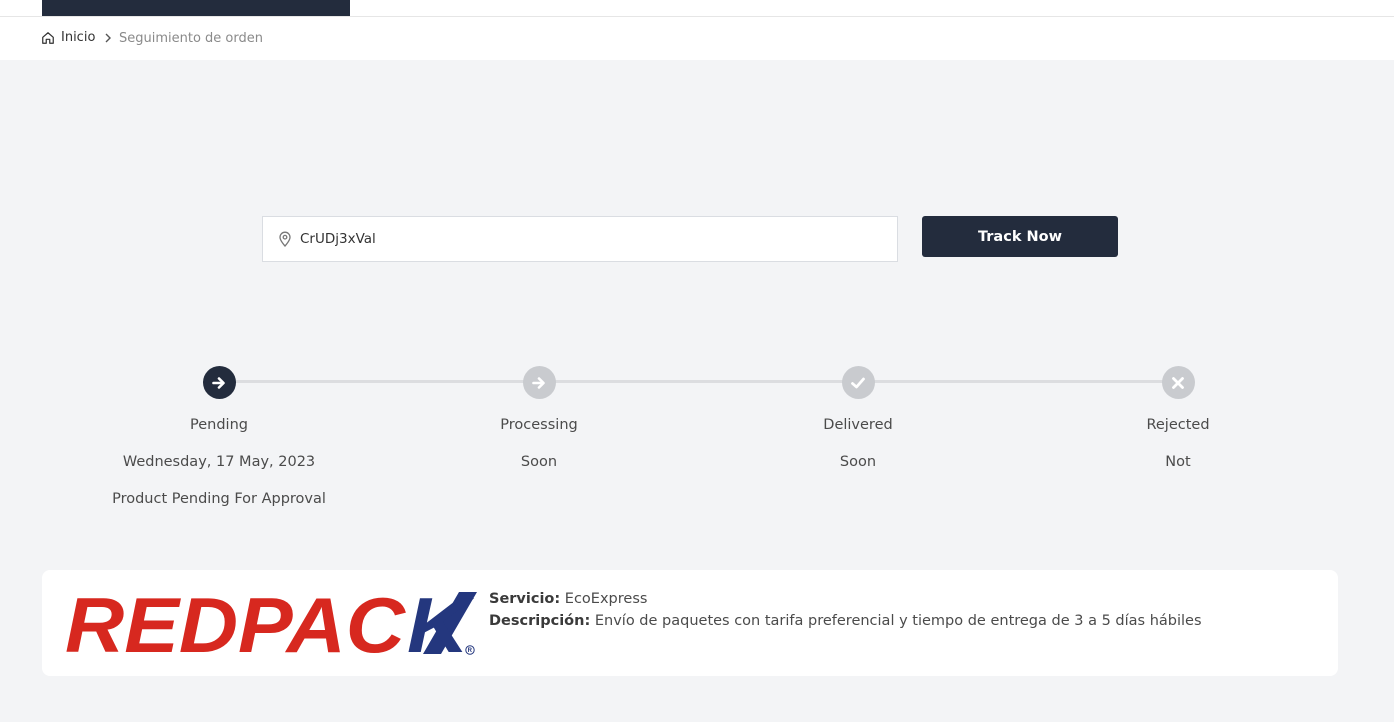 This screenshot has width=1394, height=722. I want to click on top-nav-active-tab, so click(196, 8).